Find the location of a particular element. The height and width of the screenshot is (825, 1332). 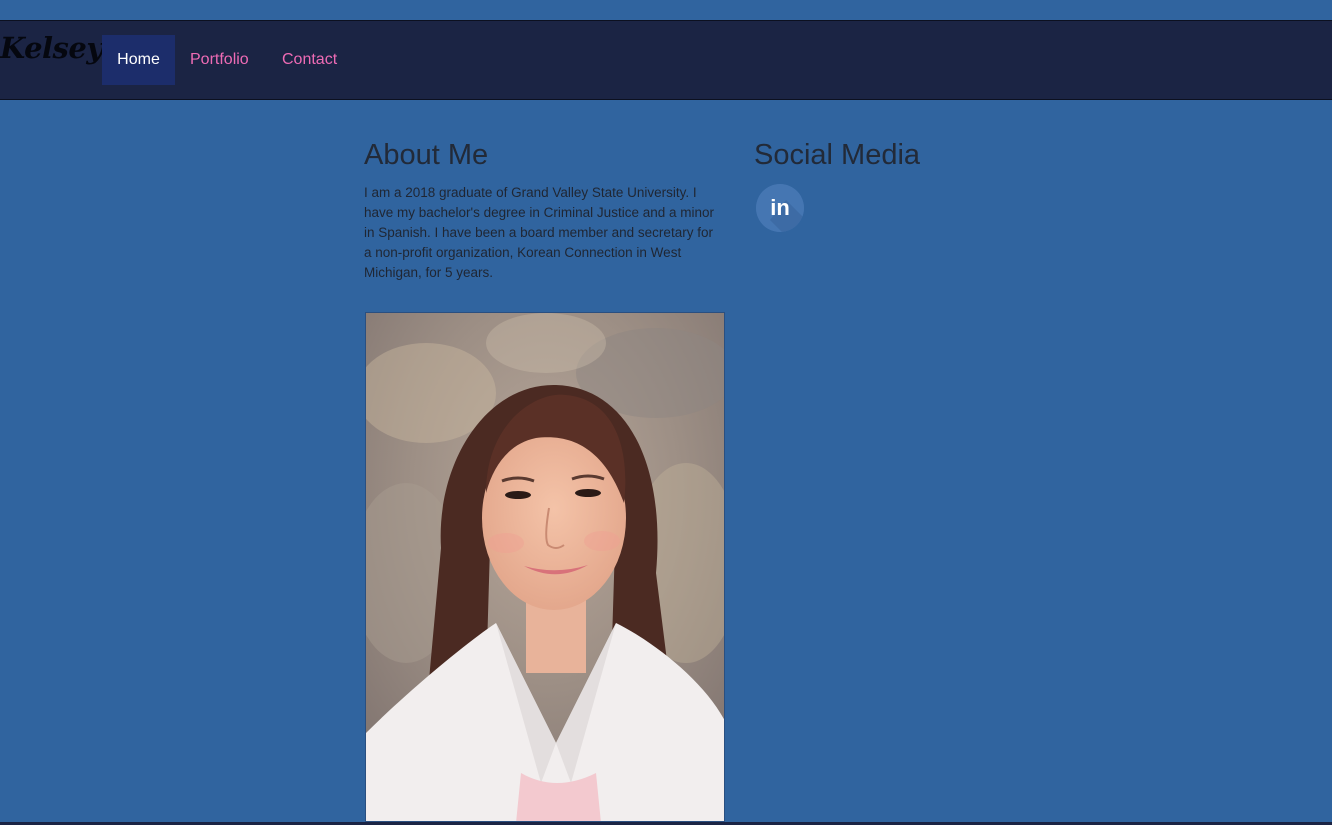

brand-logo: Kelsey is located at coordinates (51, 48).